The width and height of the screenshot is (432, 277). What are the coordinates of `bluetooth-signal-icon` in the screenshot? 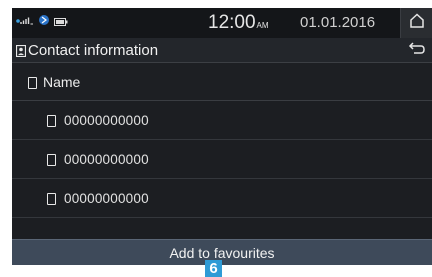 It's located at (25, 22).